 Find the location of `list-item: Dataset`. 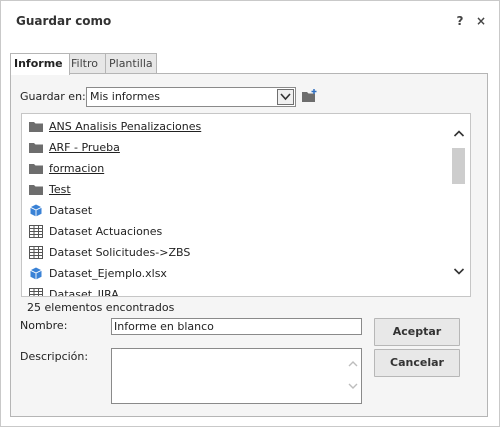

list-item: Dataset is located at coordinates (238, 211).